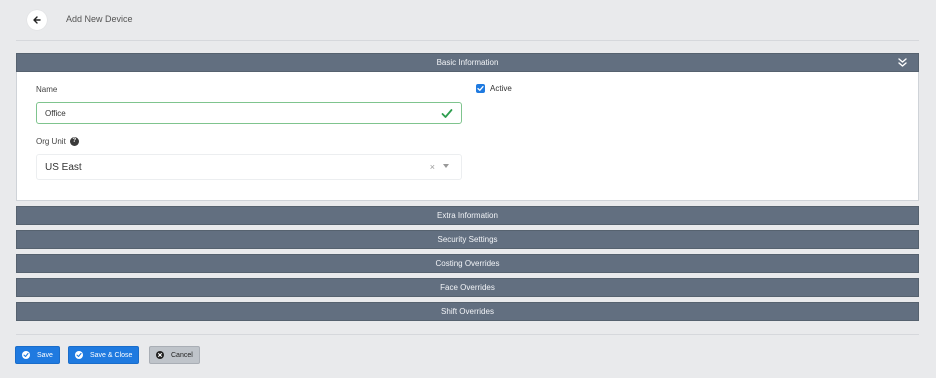 The image size is (936, 378). I want to click on section-security-settings: Security Settings, so click(467, 239).